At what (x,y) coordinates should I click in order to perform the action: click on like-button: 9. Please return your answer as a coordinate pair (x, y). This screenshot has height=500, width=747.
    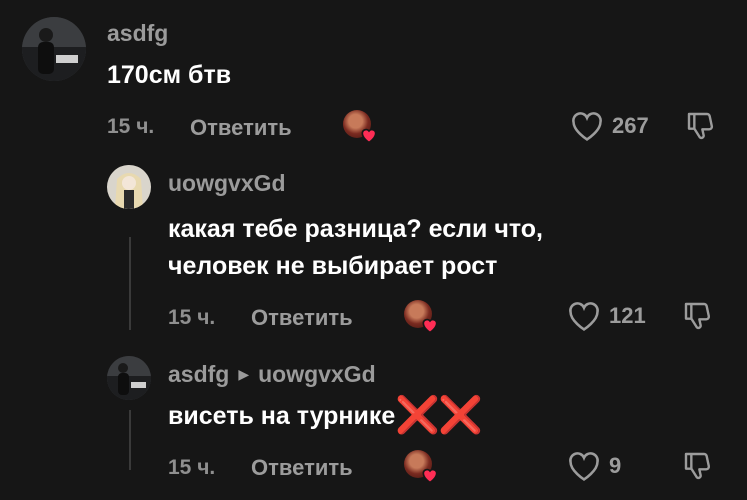
    Looking at the image, I should click on (594, 466).